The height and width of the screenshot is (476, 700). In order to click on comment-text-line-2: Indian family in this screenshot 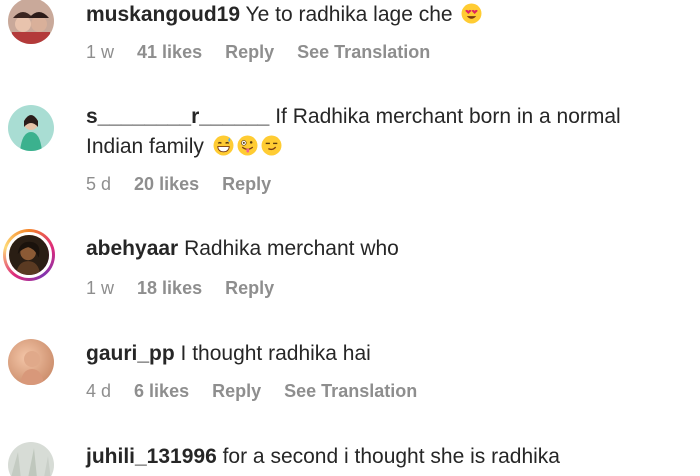, I will do `click(184, 147)`.